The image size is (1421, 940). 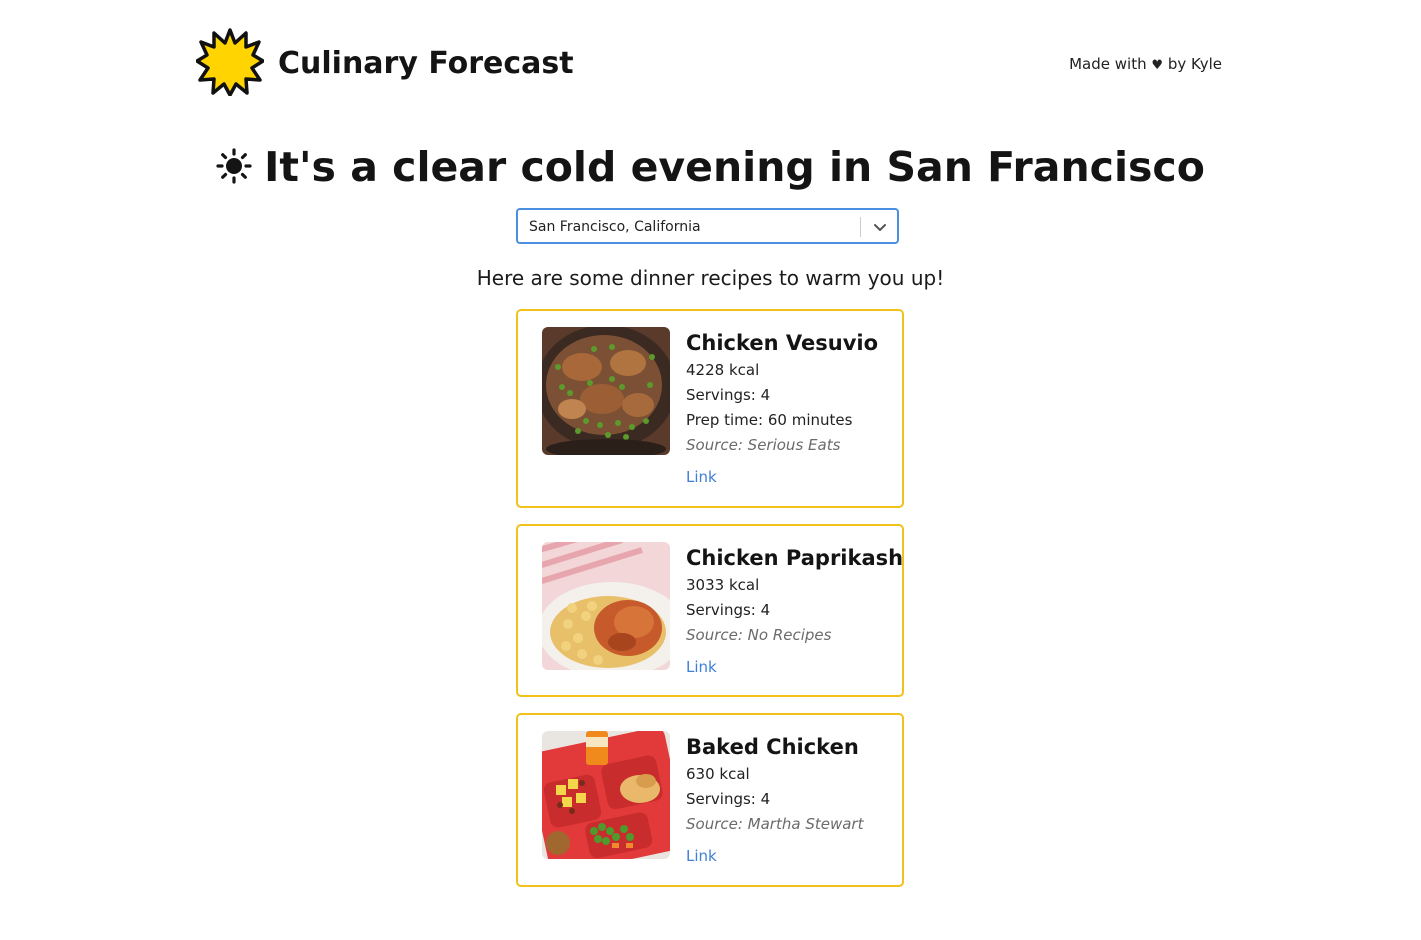 I want to click on location-select-value: San Francisco, California, so click(x=615, y=227).